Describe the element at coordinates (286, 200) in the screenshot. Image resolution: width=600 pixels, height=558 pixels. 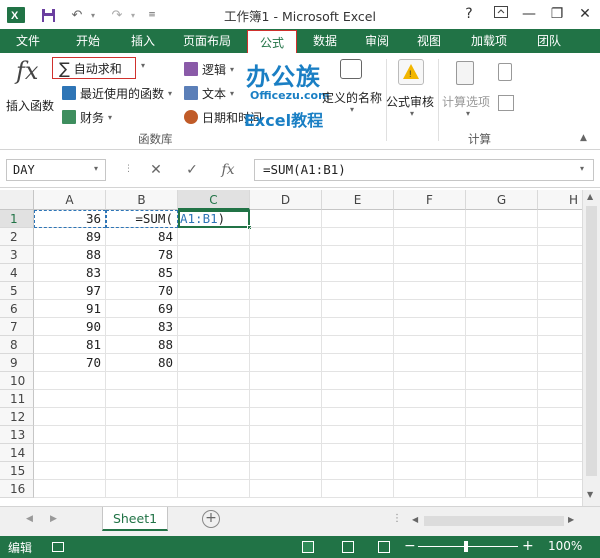
I see `column-header-d: D` at that location.